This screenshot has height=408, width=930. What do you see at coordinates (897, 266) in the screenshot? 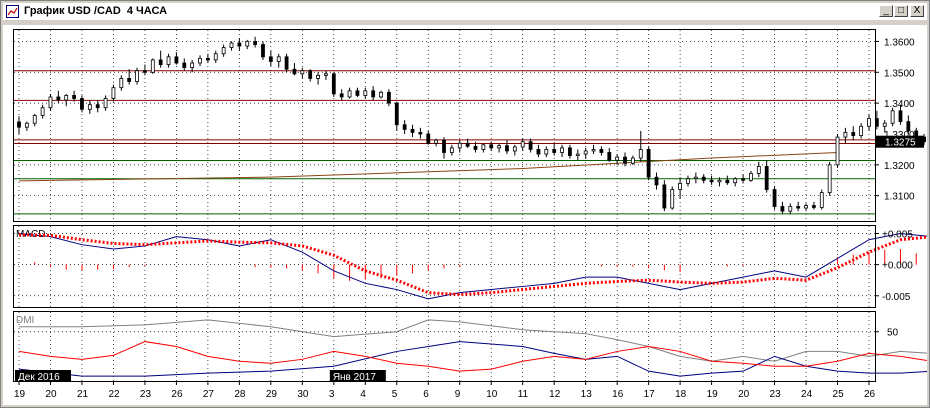
I see `macd-tick-label: +0.000` at bounding box center [897, 266].